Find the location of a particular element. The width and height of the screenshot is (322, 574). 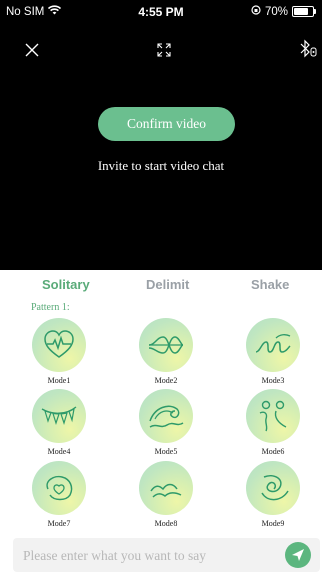

mode-5-button: Mode5 is located at coordinates (166, 424).